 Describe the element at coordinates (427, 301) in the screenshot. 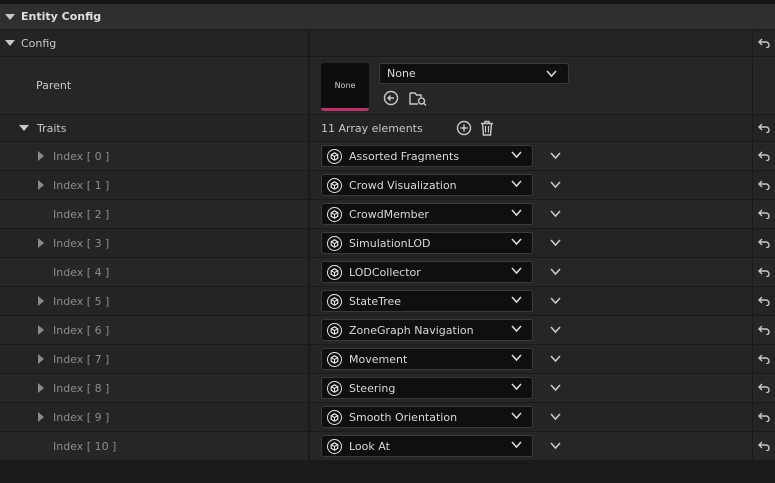

I see `trait-dropdown: StateTree` at that location.